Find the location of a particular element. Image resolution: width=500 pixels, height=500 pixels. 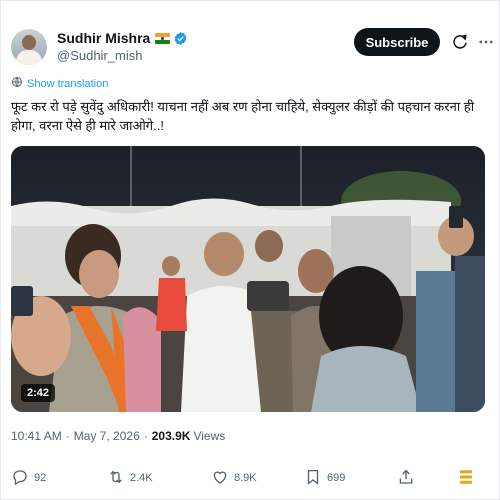

grok-stack-icon is located at coordinates (468, 478).